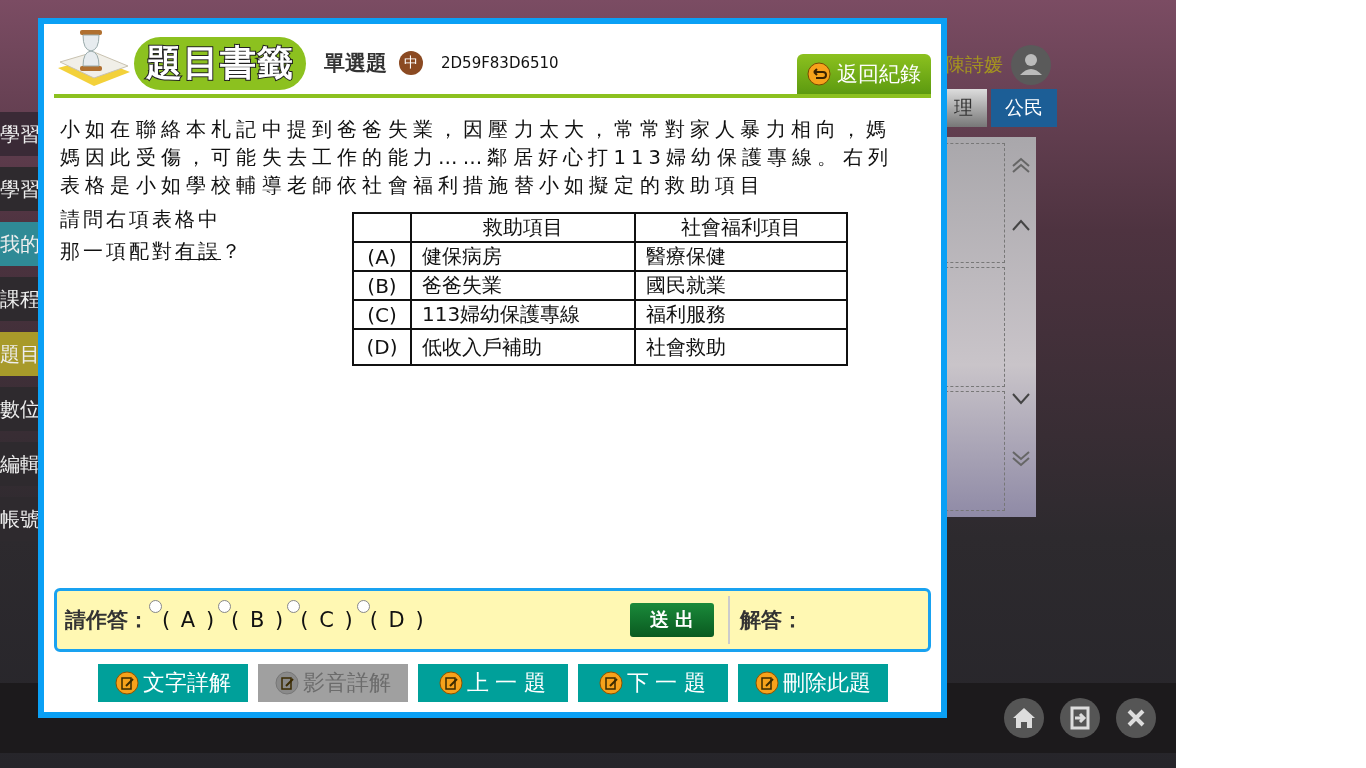 The width and height of the screenshot is (1366, 768). What do you see at coordinates (382, 314) in the screenshot?
I see `table-cell: (C)` at bounding box center [382, 314].